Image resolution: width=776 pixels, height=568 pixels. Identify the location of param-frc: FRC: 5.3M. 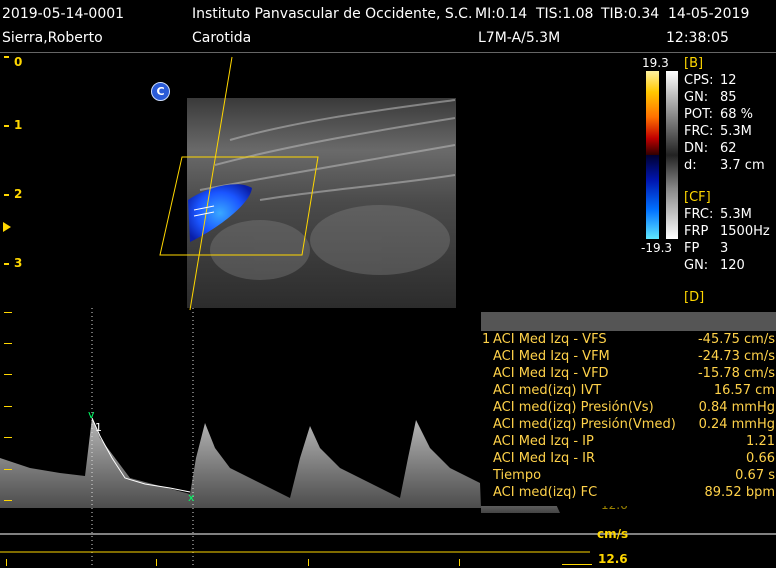
(718, 131).